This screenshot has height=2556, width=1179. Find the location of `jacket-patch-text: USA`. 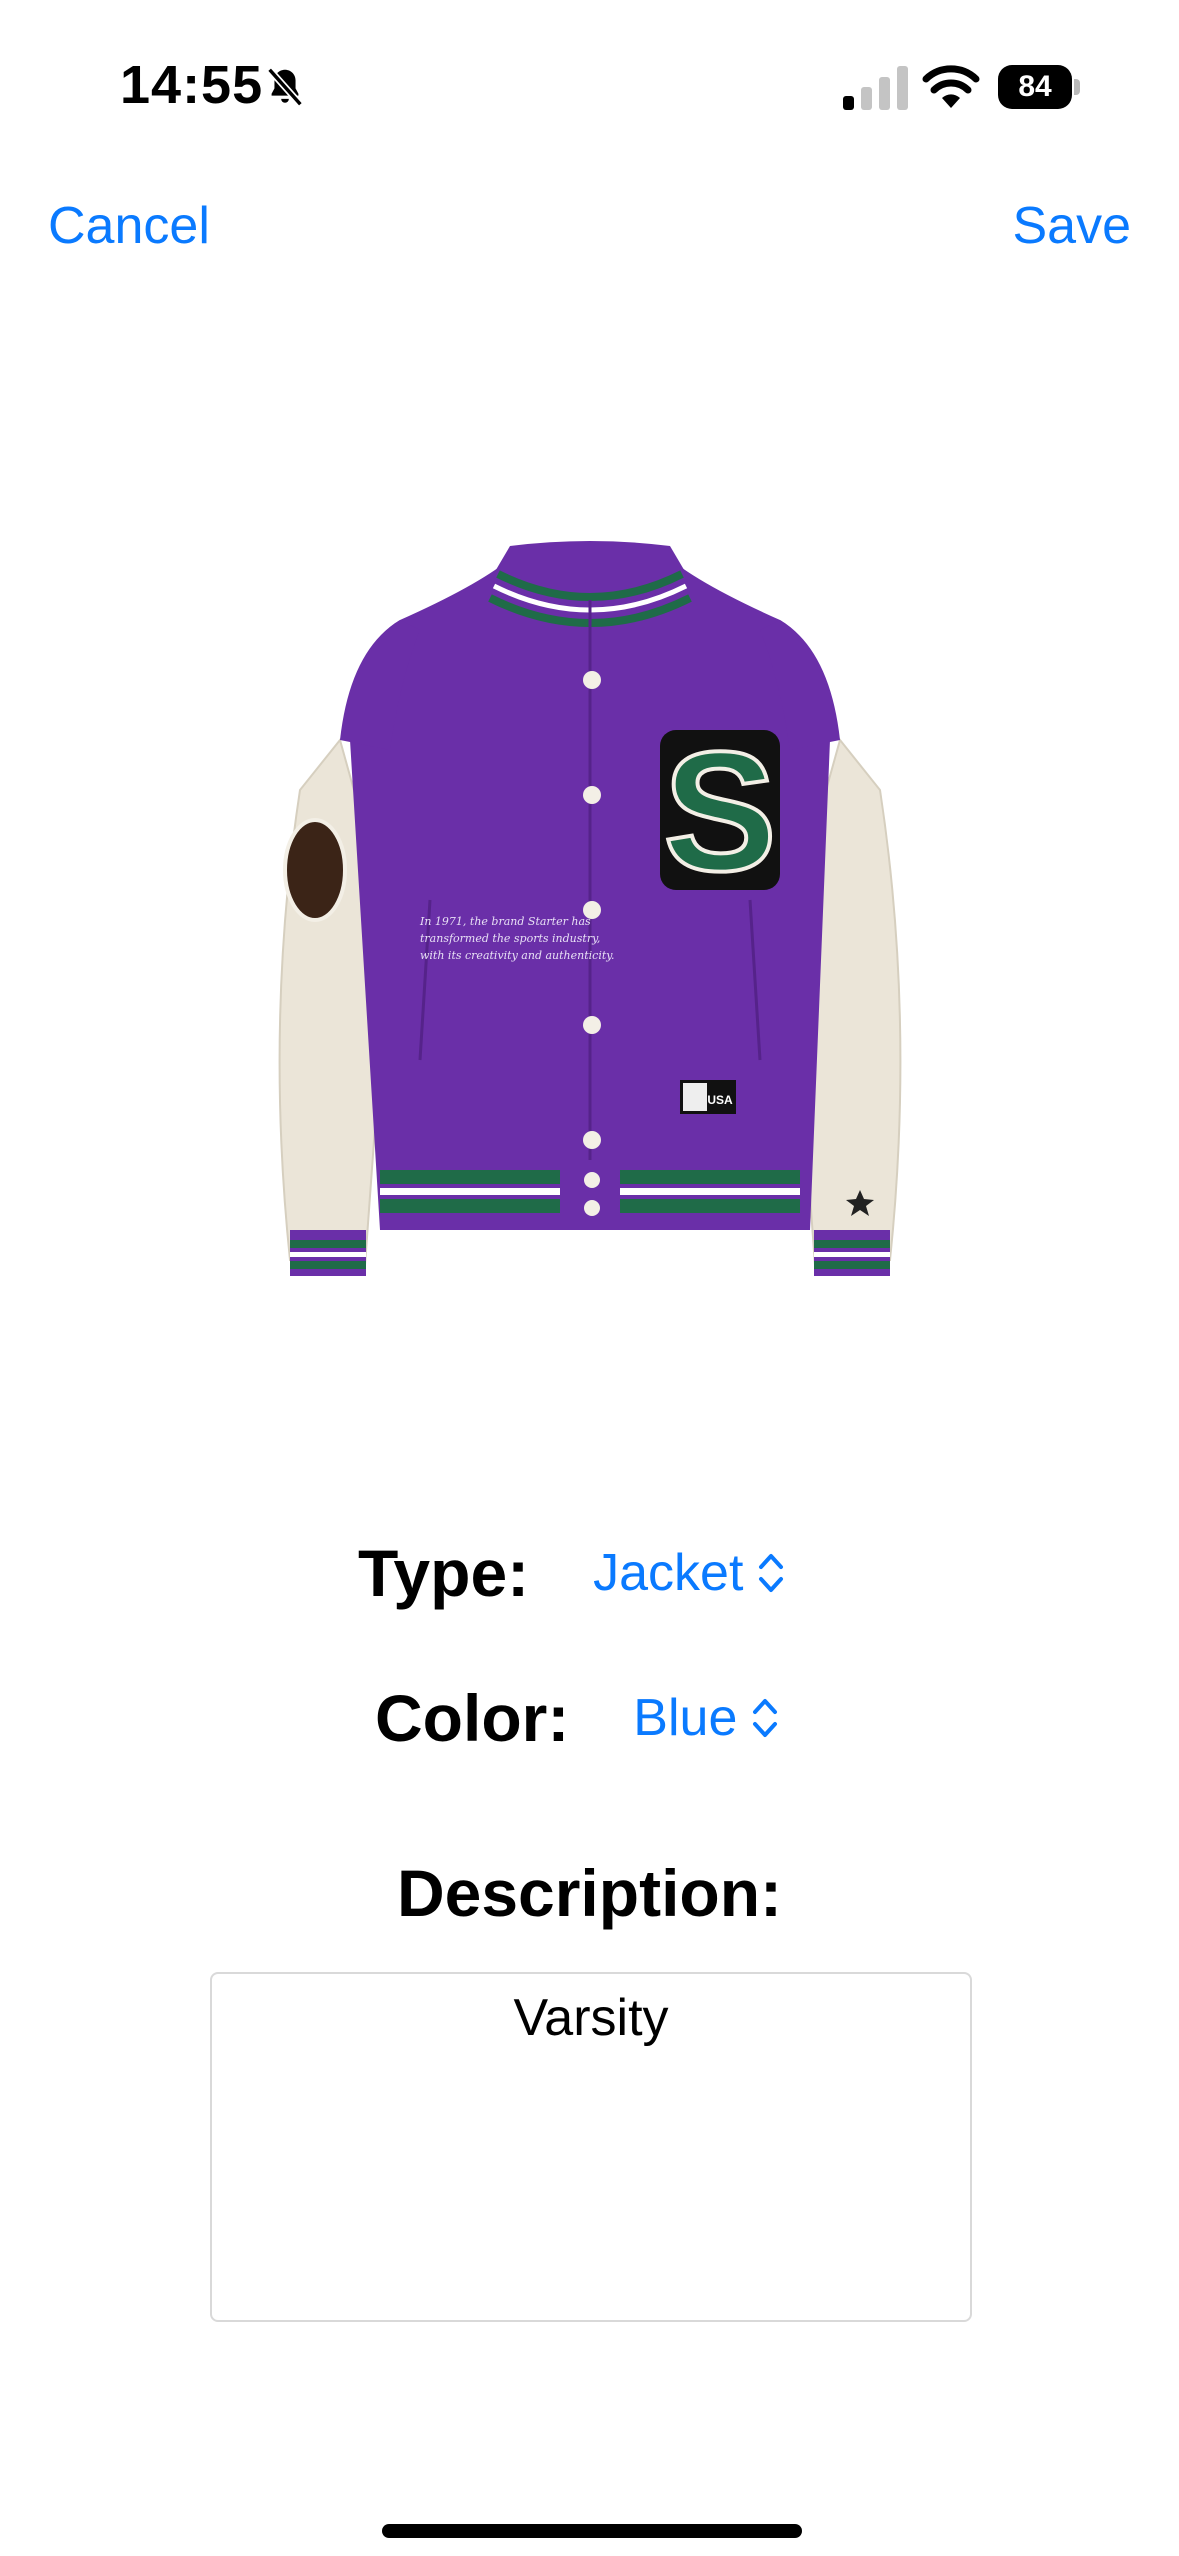

jacket-patch-text: USA is located at coordinates (720, 1100).